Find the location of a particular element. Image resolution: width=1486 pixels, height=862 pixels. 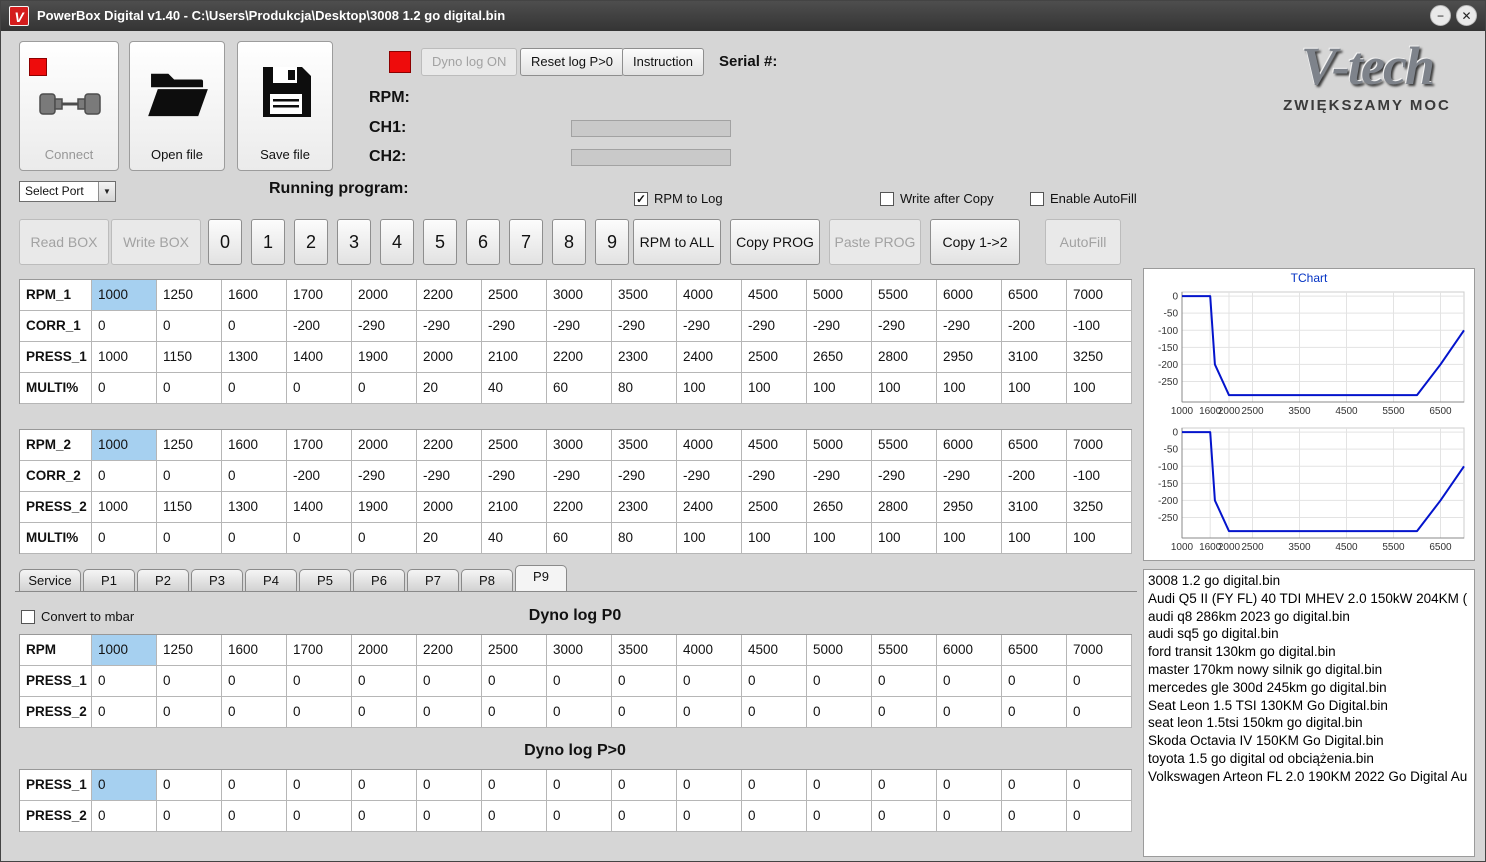

table-cell: 3100 is located at coordinates (1034, 357).